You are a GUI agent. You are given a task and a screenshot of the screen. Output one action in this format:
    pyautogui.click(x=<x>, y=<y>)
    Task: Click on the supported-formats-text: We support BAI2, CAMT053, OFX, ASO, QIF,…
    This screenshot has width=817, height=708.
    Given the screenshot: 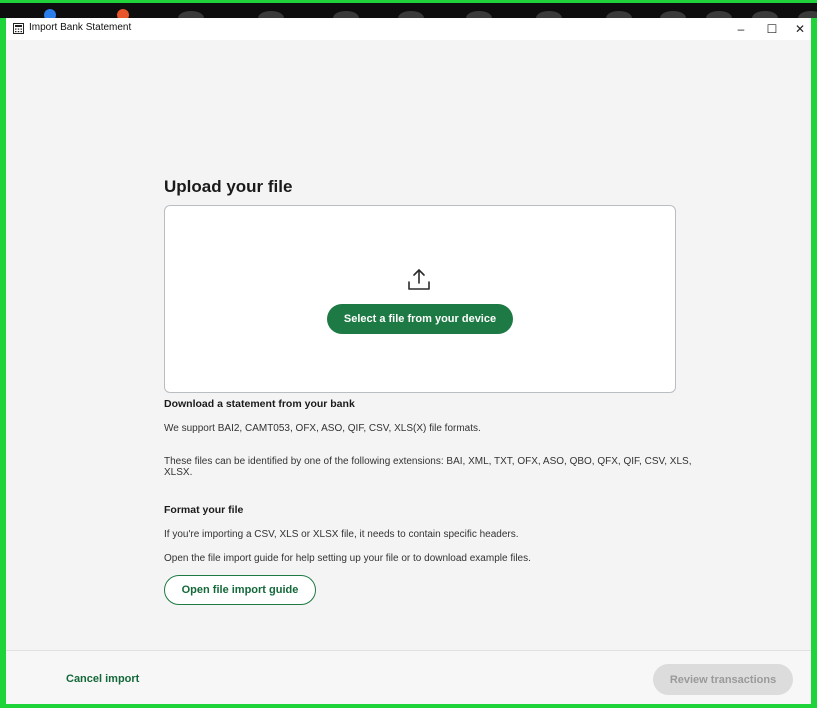 What is the action you would take?
    pyautogui.click(x=322, y=428)
    